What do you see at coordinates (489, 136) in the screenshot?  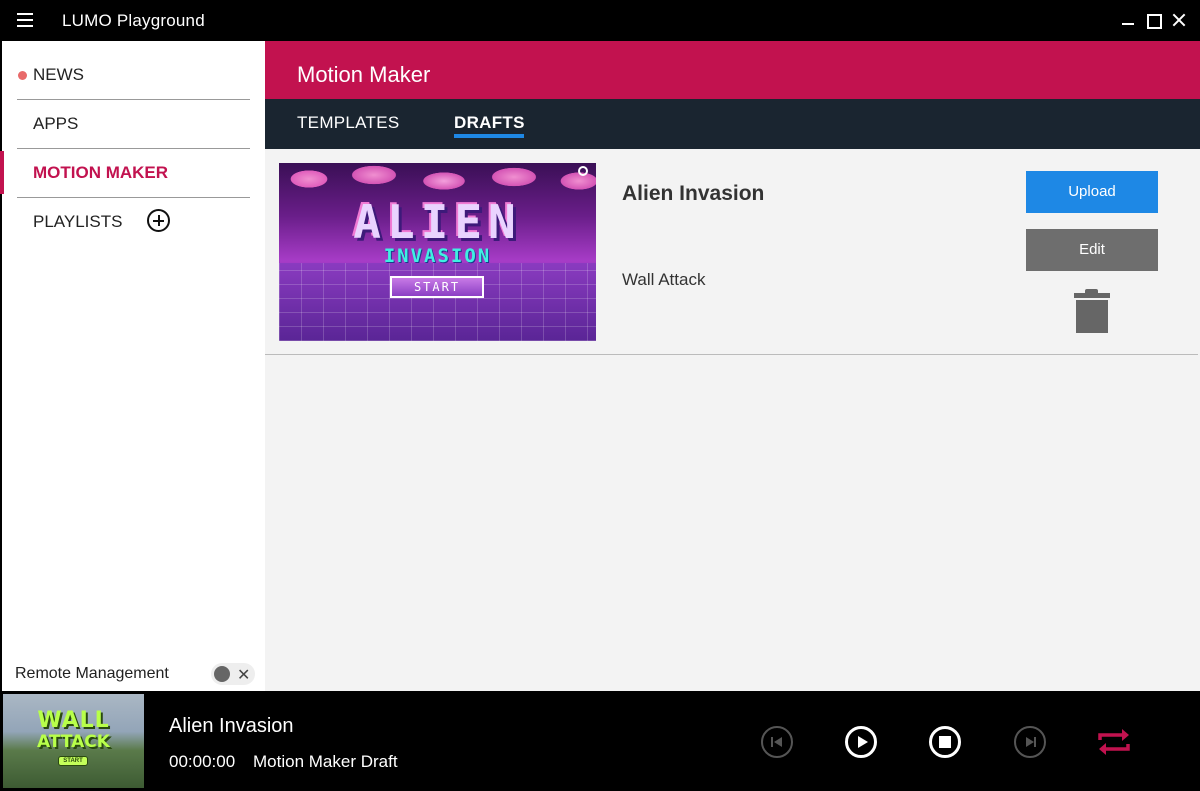 I see `active-tab-underline` at bounding box center [489, 136].